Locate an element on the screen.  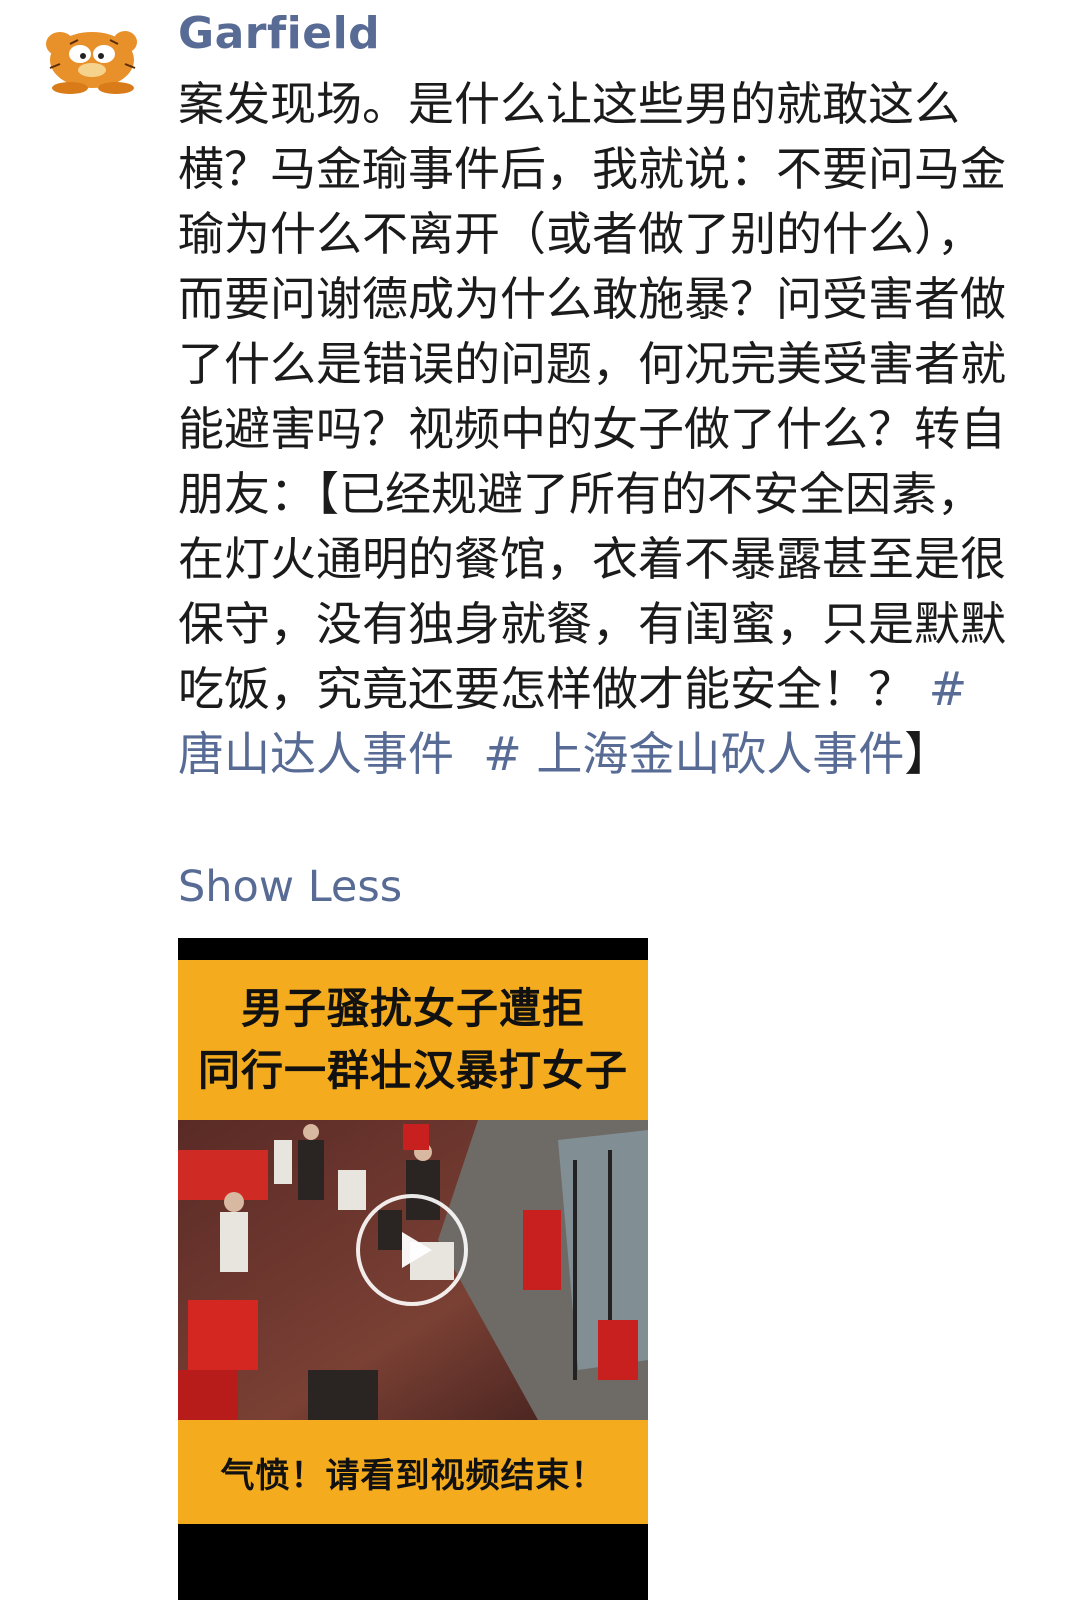
post-closing-bracket: 】 is located at coordinates (927, 754).